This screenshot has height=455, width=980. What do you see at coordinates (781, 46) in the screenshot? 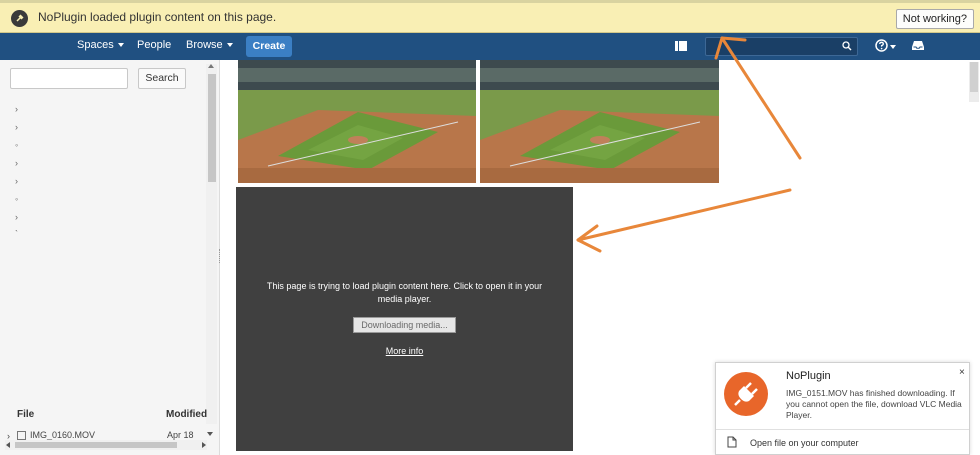
I see `nav-search-input` at bounding box center [781, 46].